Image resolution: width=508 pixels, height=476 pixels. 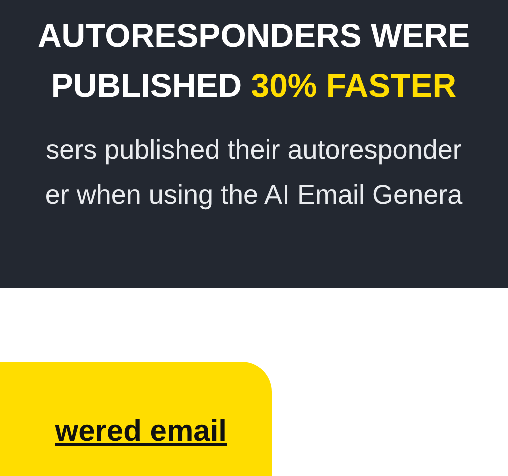 I want to click on banner-text: sers published their autoresponder, so click(x=254, y=150).